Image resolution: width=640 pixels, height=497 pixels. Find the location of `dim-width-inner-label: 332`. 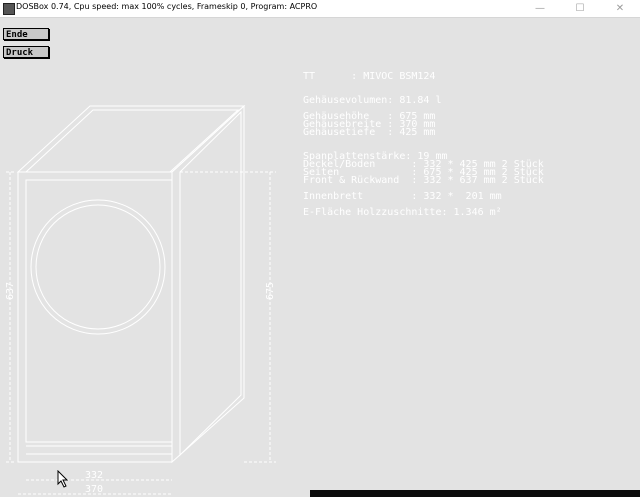

dim-width-inner-label: 332 is located at coordinates (94, 475).